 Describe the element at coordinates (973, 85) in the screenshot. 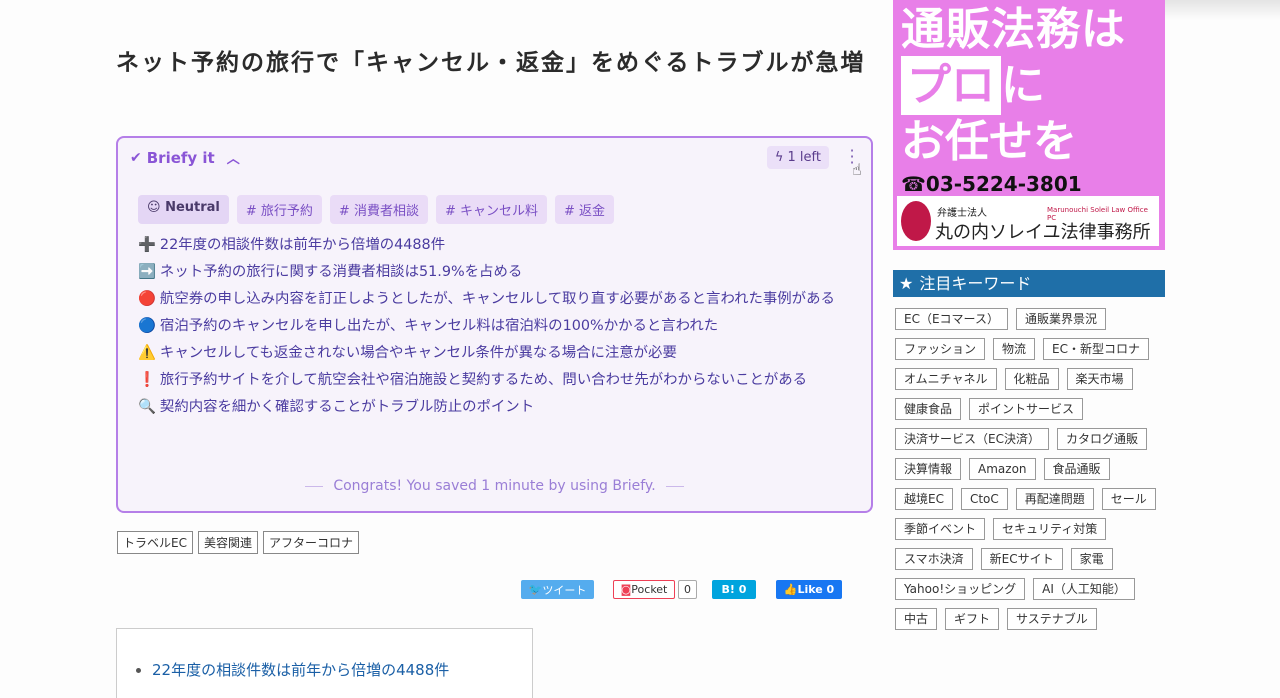

I see `ad-line-2: プロに` at that location.